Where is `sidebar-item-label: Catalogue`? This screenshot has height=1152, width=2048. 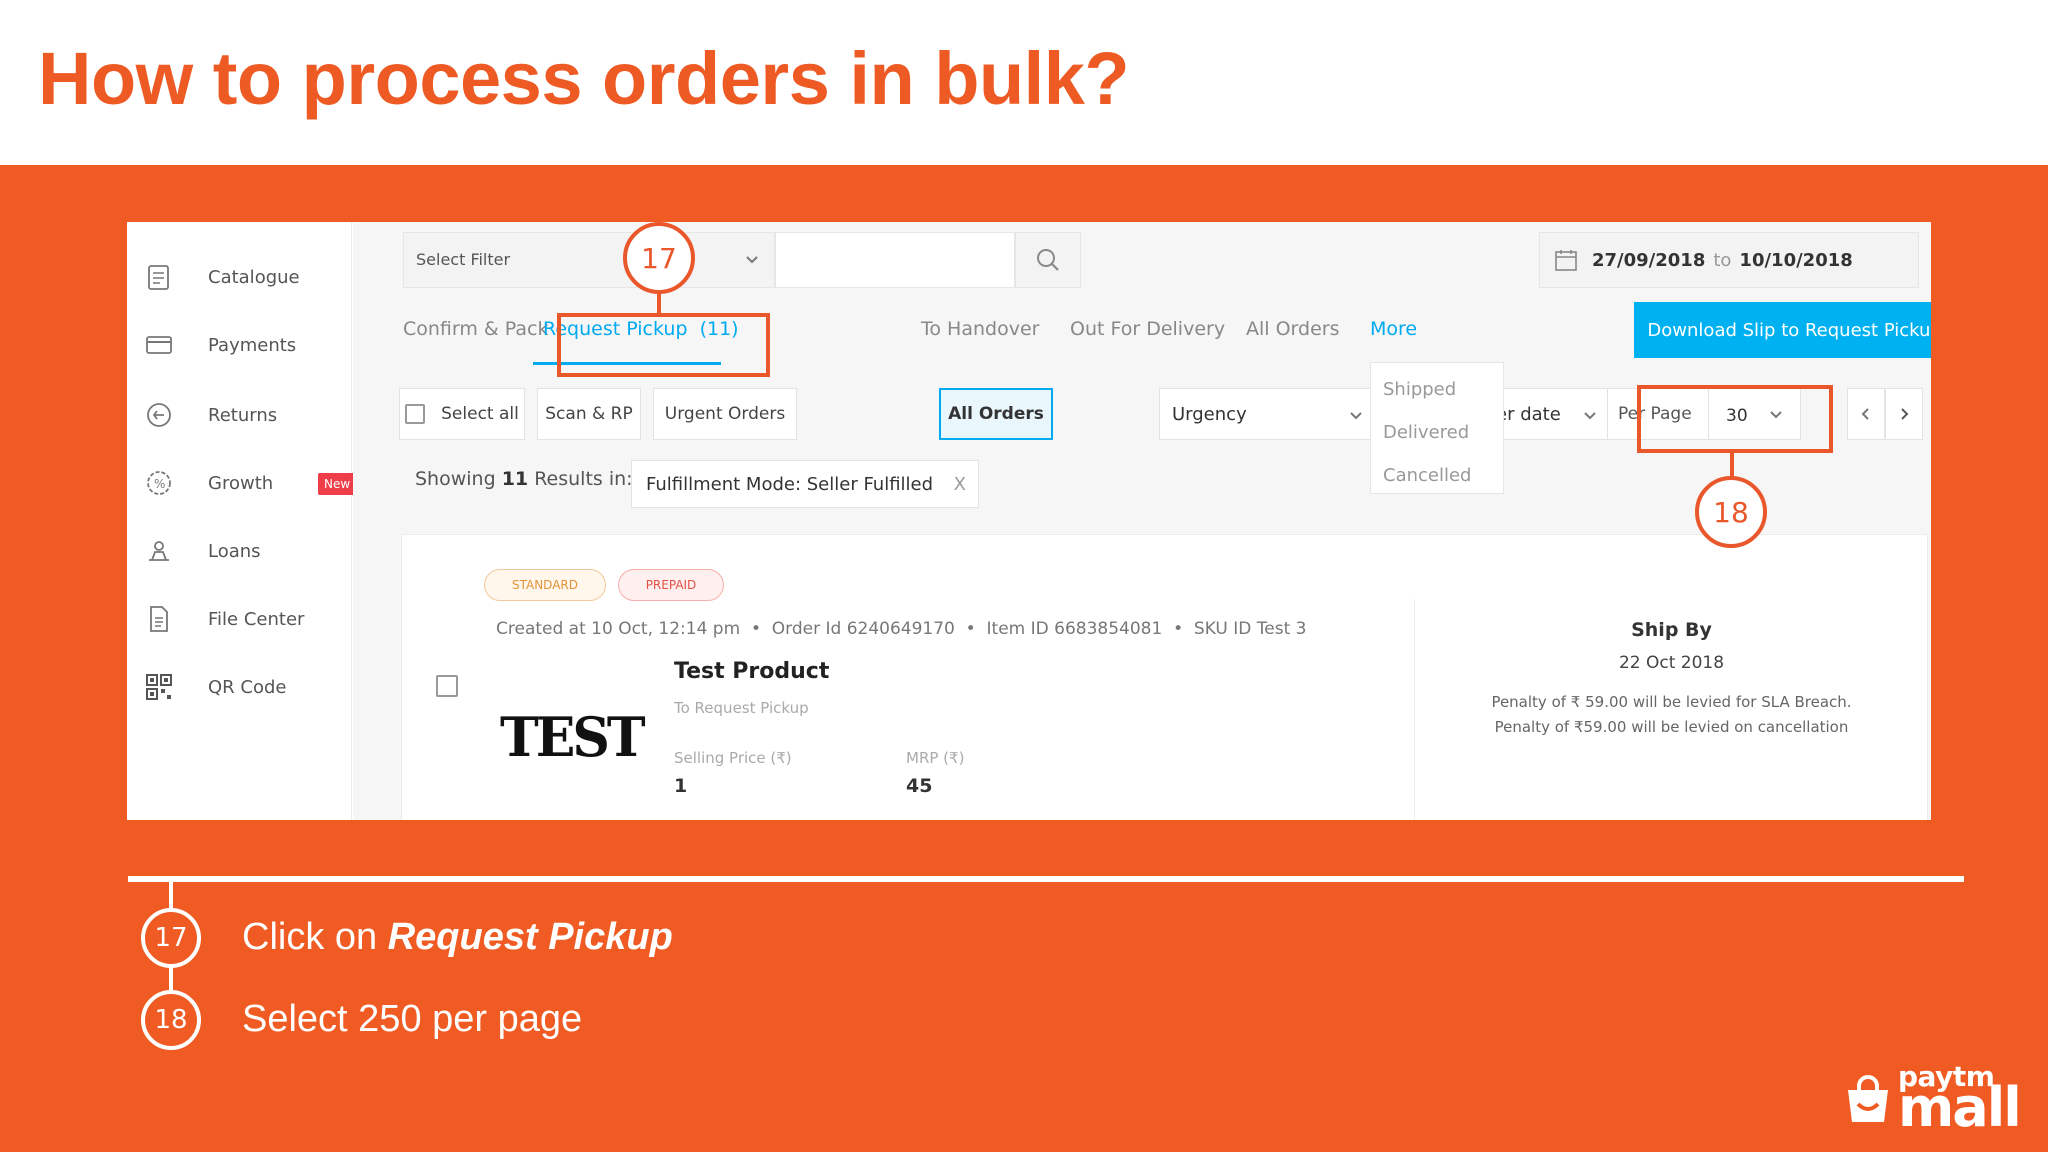 sidebar-item-label: Catalogue is located at coordinates (254, 277).